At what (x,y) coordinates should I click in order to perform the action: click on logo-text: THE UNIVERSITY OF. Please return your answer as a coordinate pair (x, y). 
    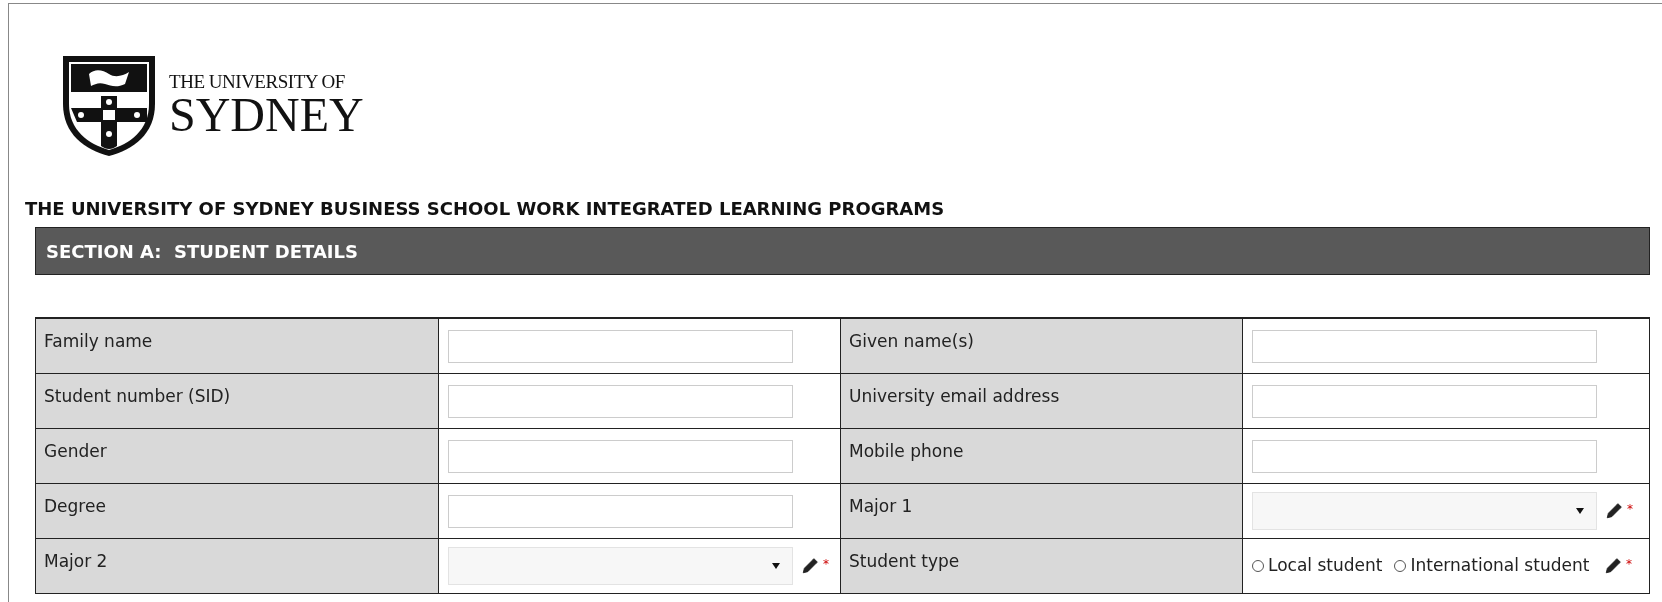
    Looking at the image, I should click on (257, 81).